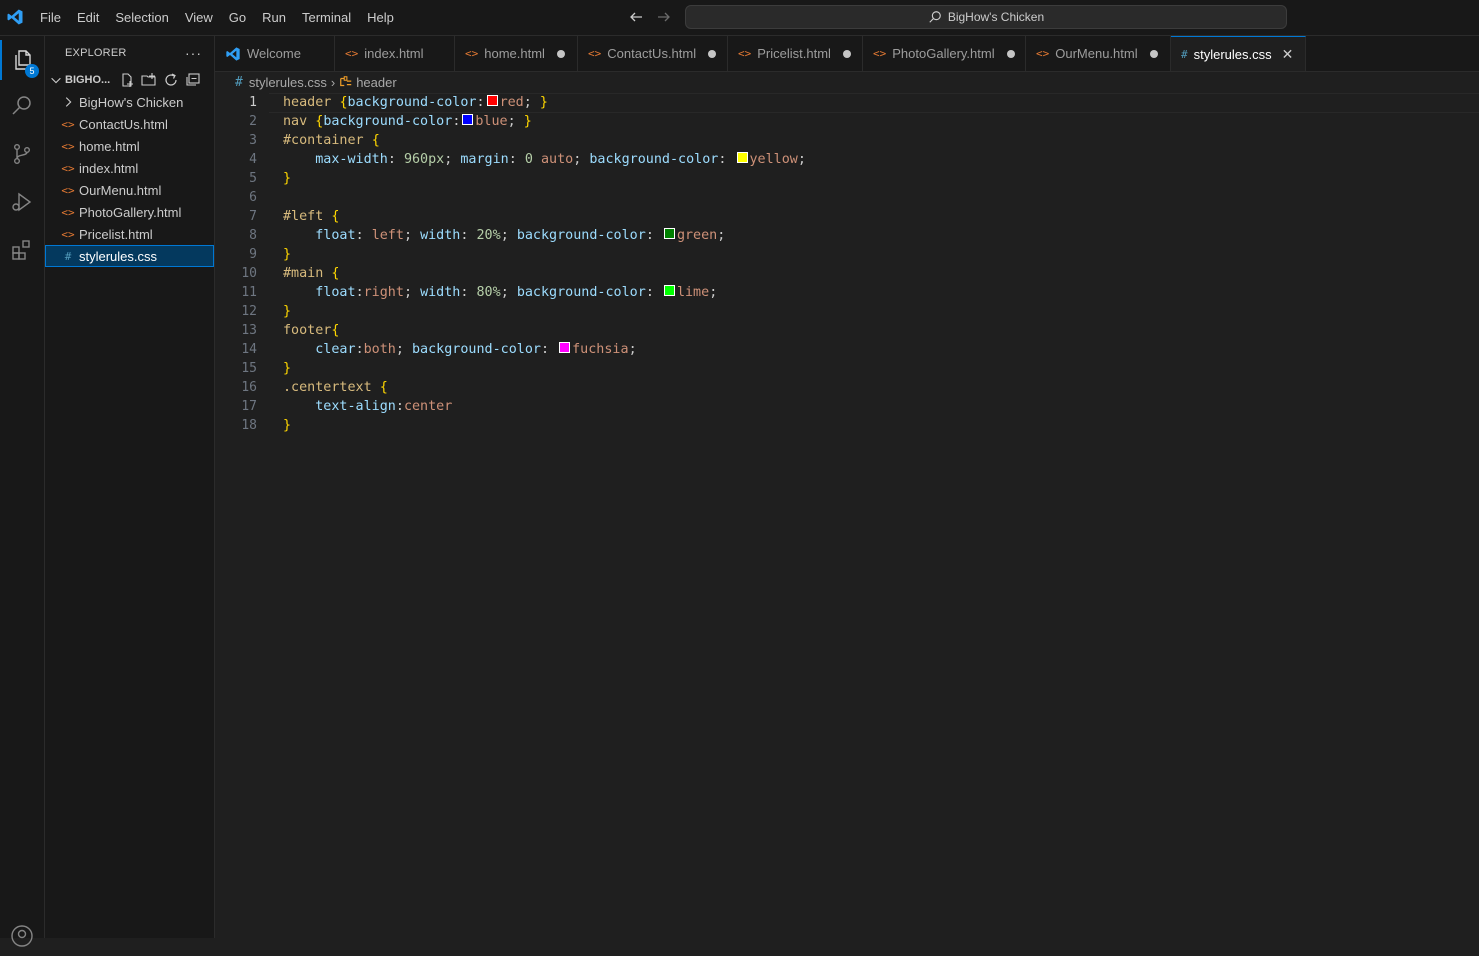 Image resolution: width=1479 pixels, height=956 pixels. What do you see at coordinates (288, 82) in the screenshot?
I see `breadcrumb-file: stylerules.css` at bounding box center [288, 82].